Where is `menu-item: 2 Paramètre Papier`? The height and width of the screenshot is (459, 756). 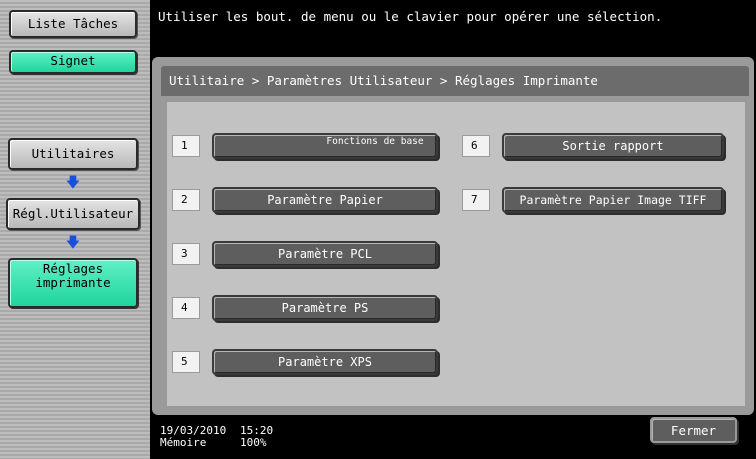
menu-item: 2 Paramètre Papier is located at coordinates (308, 200).